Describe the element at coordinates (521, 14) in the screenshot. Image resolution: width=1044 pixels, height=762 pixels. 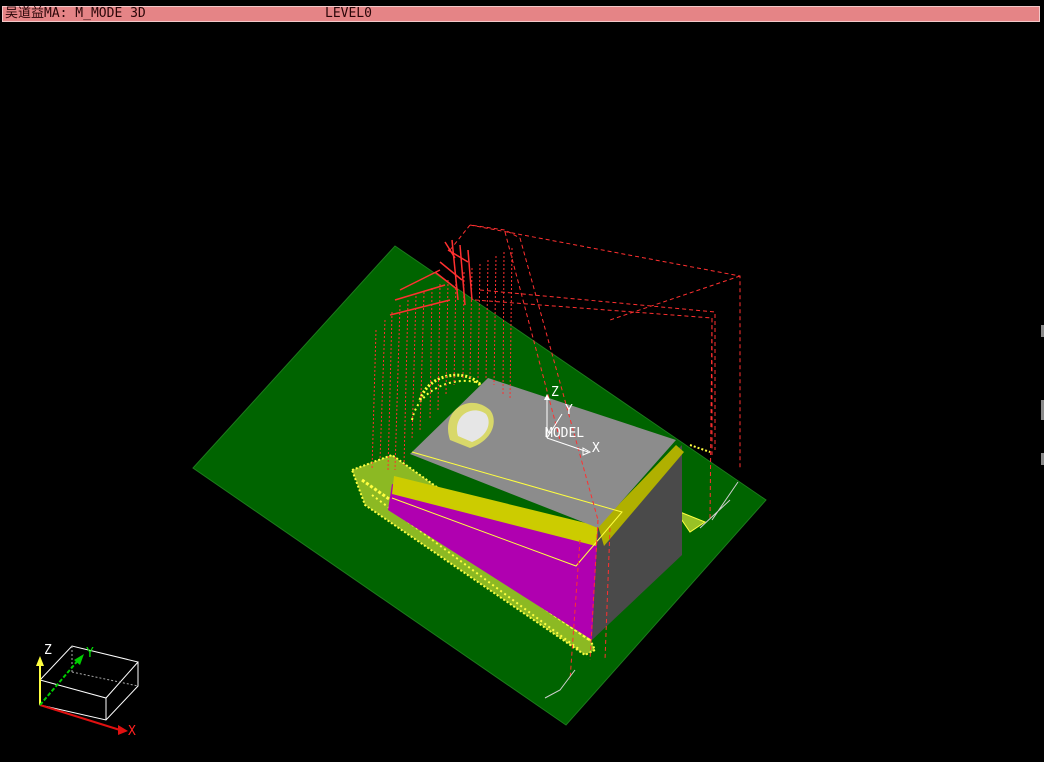
I see `title-bar: 吴道益MA: M_MODE 3D LEVEL0` at that location.